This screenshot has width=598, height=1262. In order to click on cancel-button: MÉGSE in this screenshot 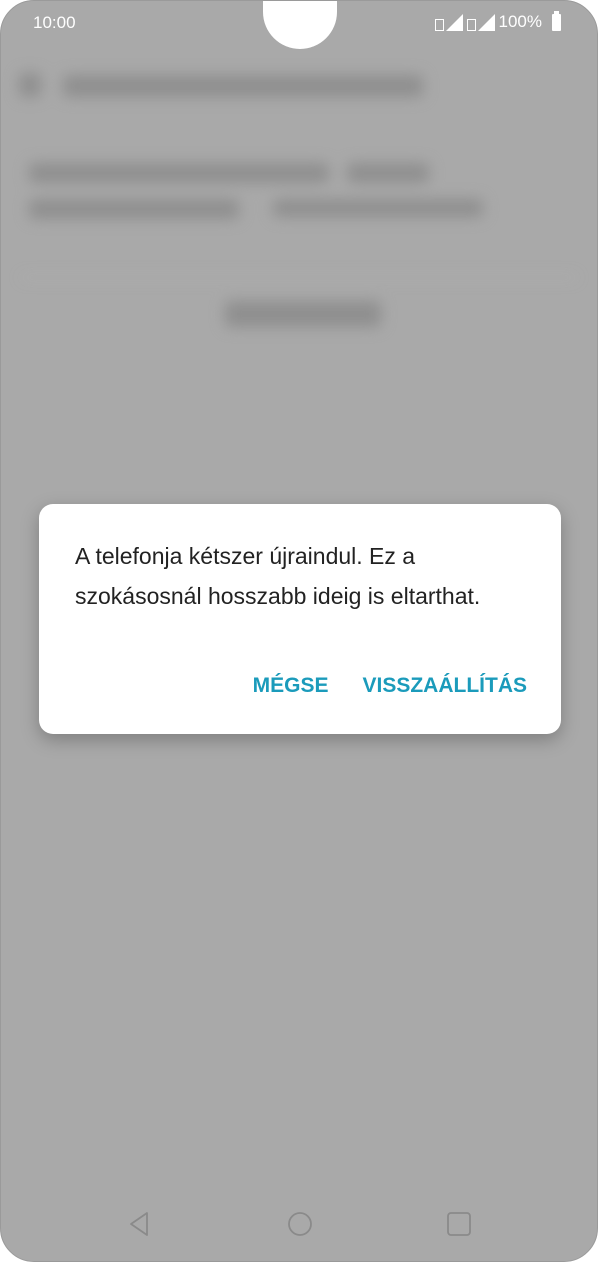, I will do `click(291, 686)`.